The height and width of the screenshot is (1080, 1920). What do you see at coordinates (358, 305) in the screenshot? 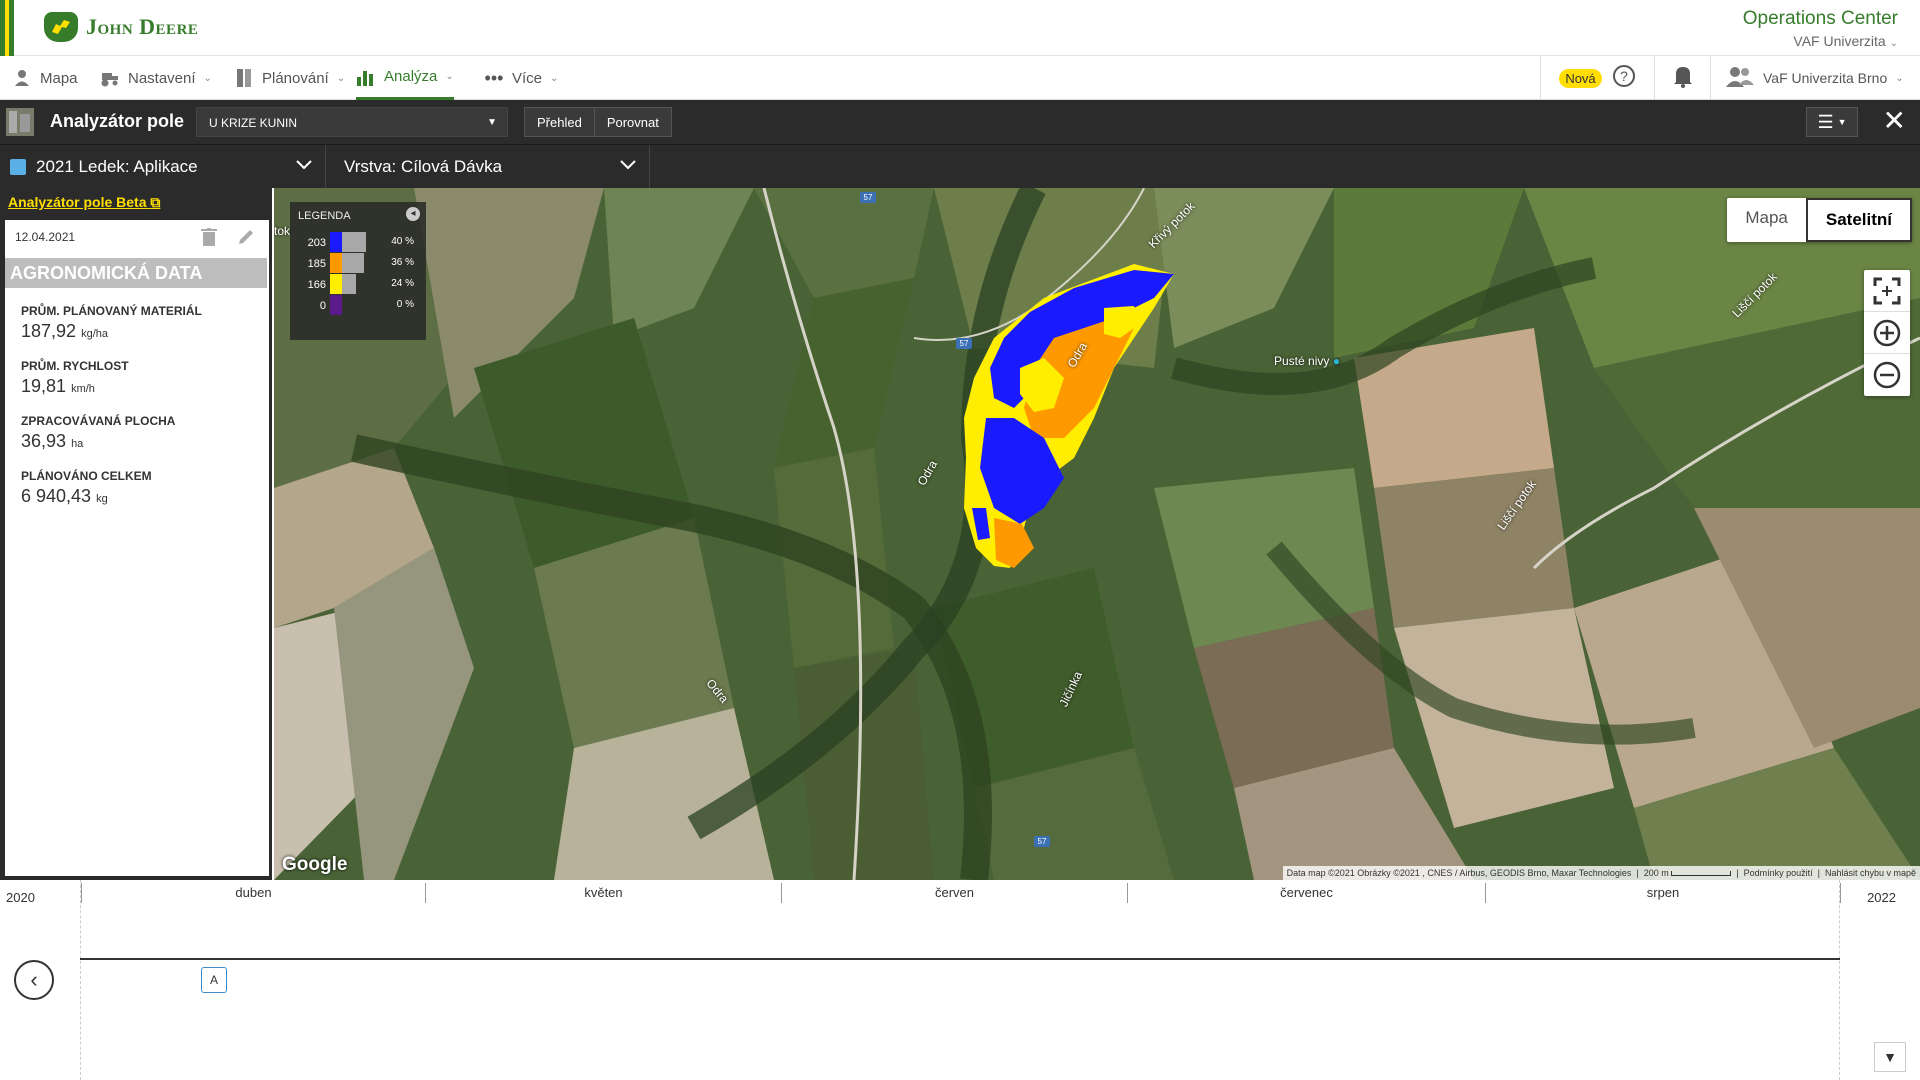
I see `legend-row: 0 0 %` at bounding box center [358, 305].